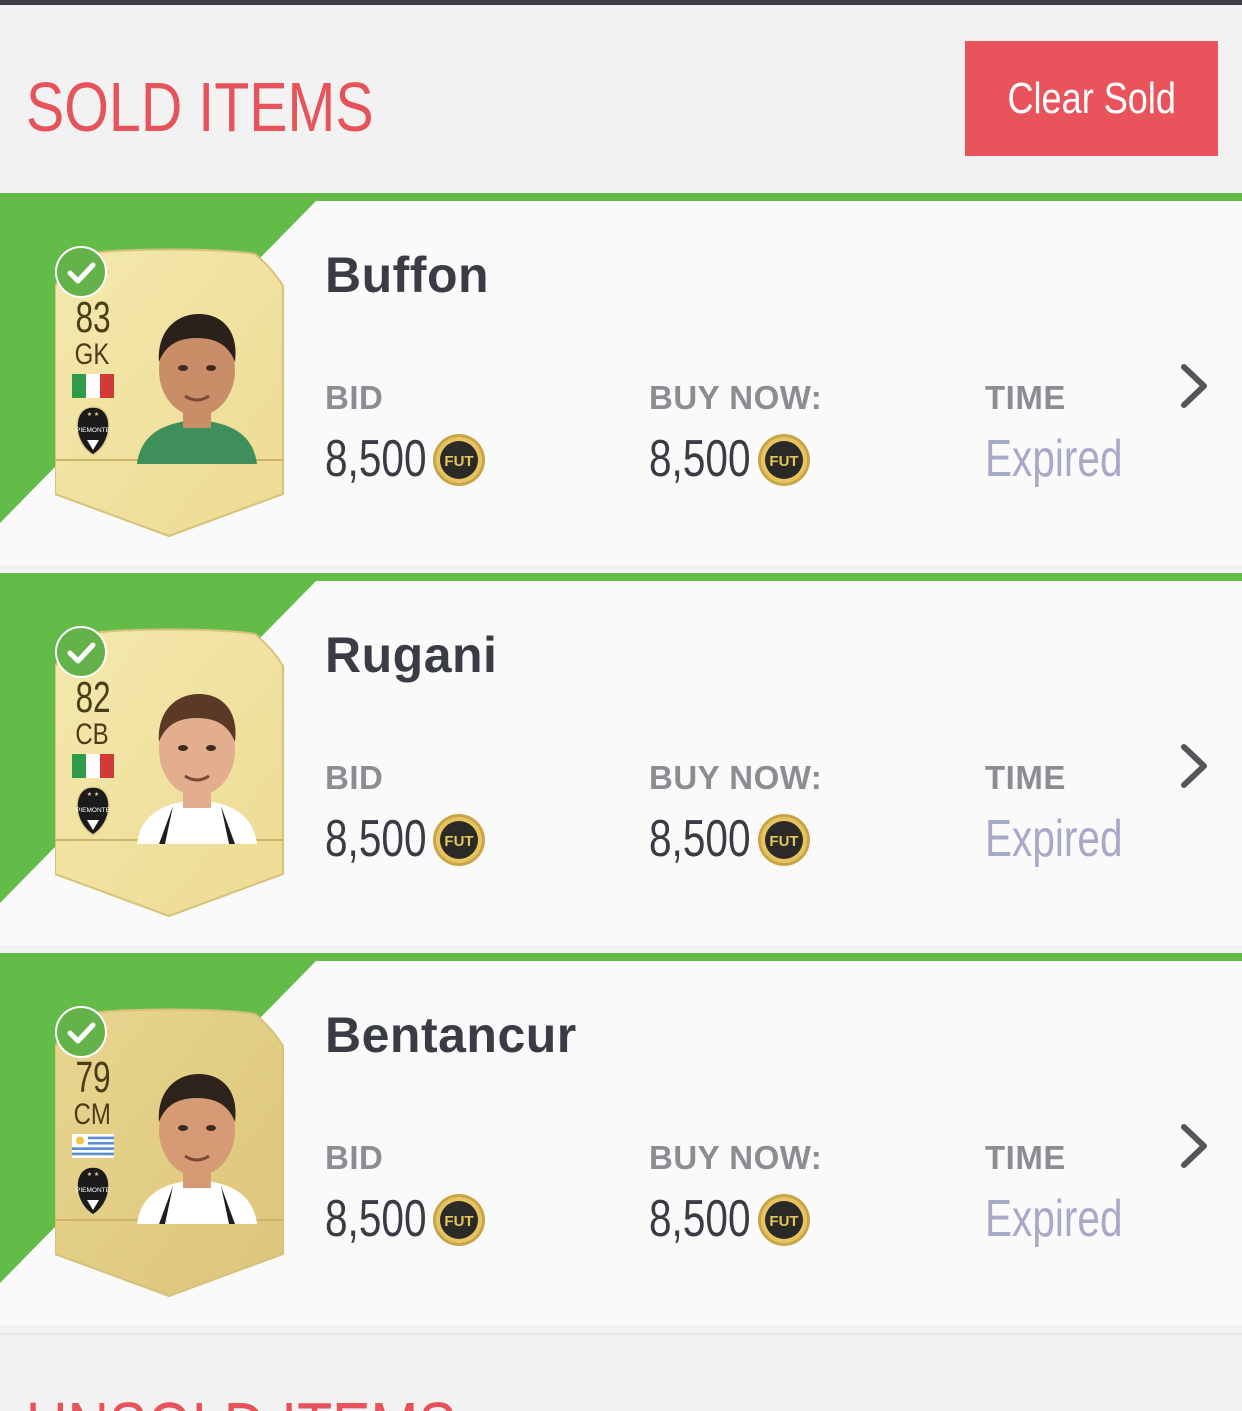 This screenshot has width=1242, height=1411. What do you see at coordinates (411, 655) in the screenshot?
I see `player-name: Rugani` at bounding box center [411, 655].